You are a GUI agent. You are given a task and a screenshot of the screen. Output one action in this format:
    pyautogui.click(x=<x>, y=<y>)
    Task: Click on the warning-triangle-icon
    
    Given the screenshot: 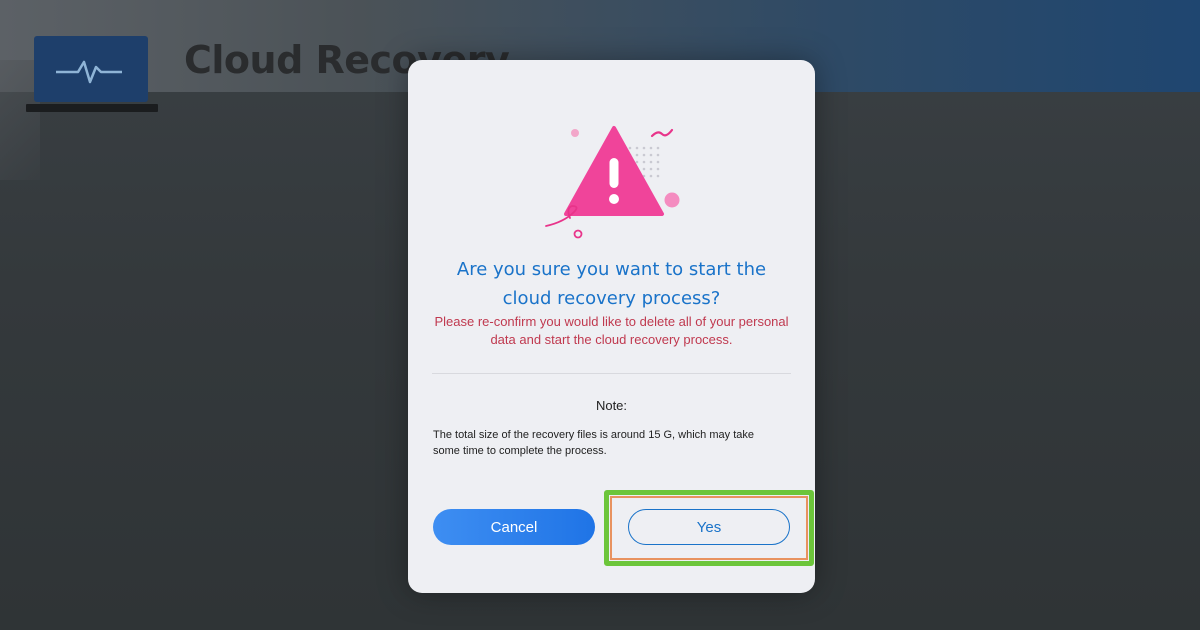 What is the action you would take?
    pyautogui.click(x=614, y=180)
    